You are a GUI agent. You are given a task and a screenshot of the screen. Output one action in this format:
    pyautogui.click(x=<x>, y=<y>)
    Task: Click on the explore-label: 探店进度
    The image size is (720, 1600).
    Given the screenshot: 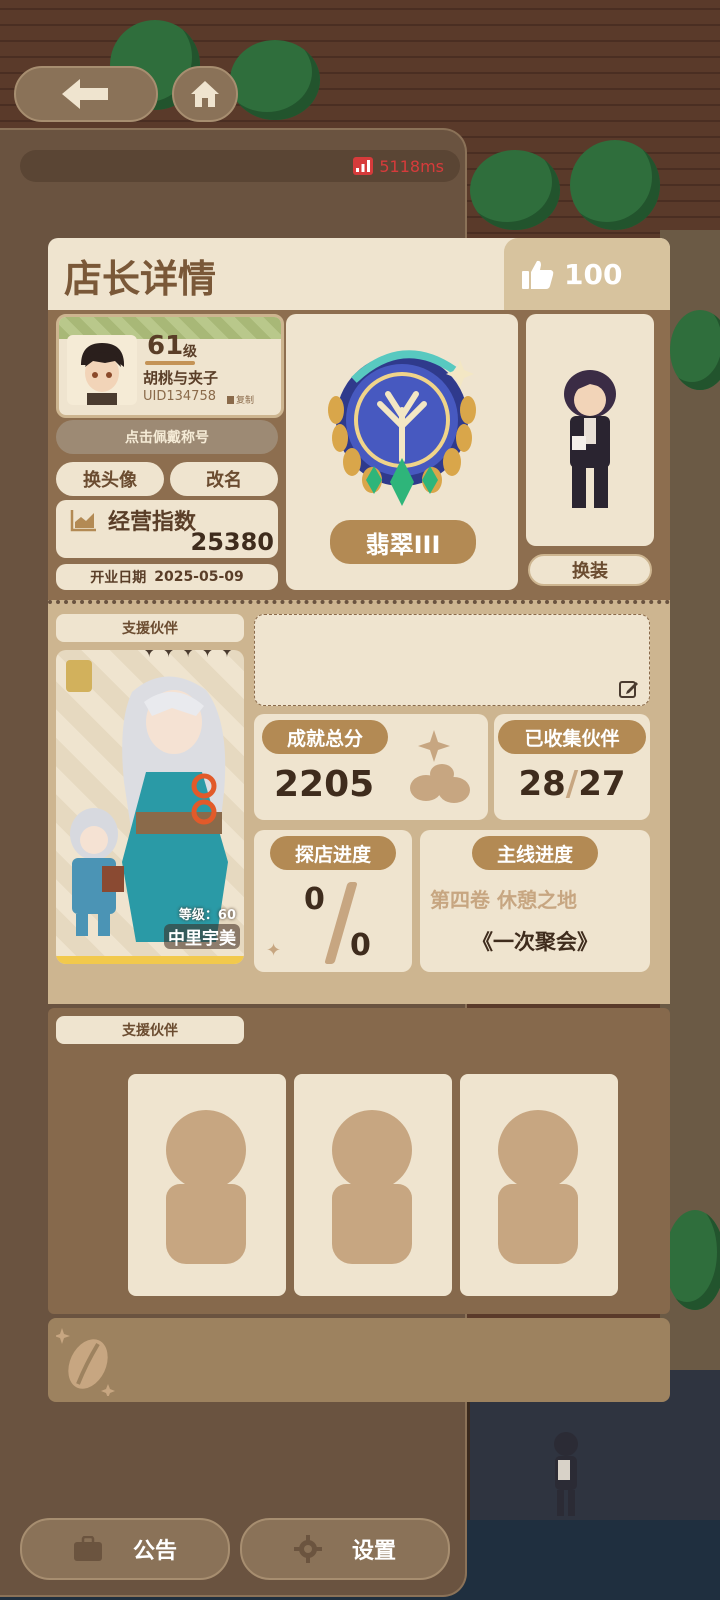 What is the action you would take?
    pyautogui.click(x=332, y=854)
    